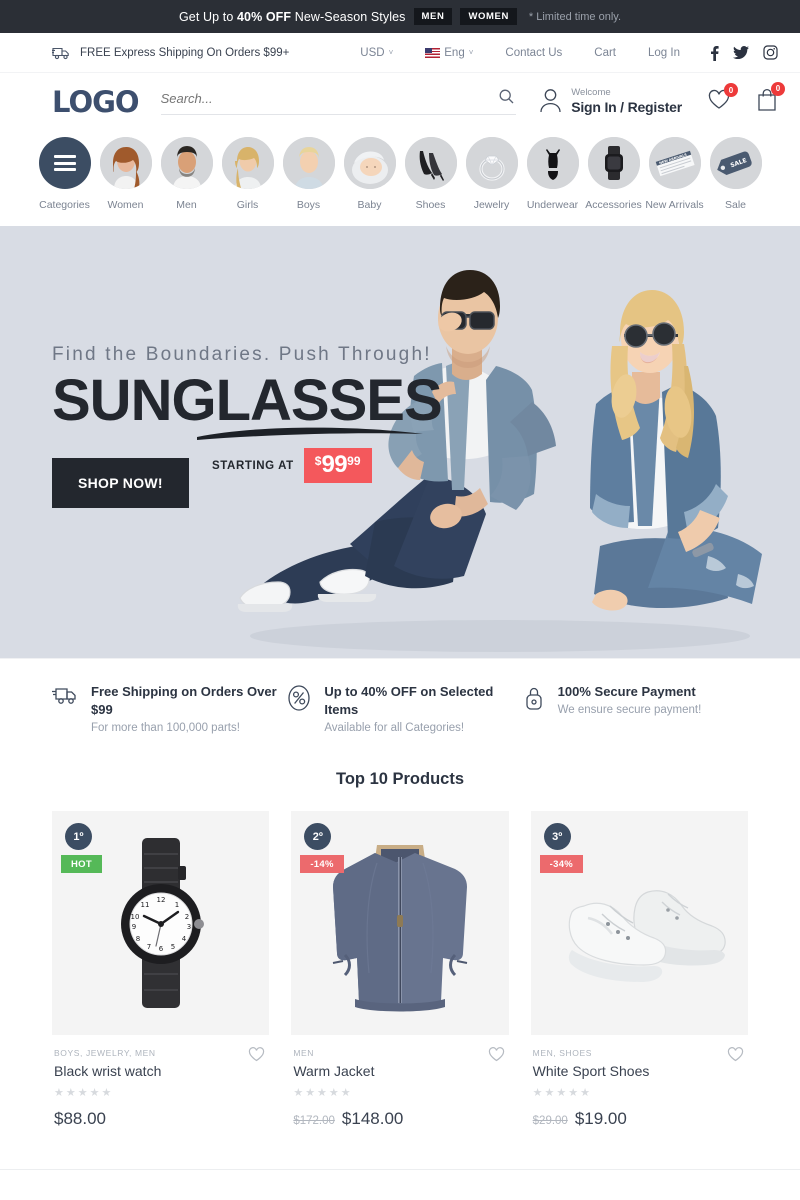 The height and width of the screenshot is (1200, 800). What do you see at coordinates (714, 53) in the screenshot?
I see `facebook-icon` at bounding box center [714, 53].